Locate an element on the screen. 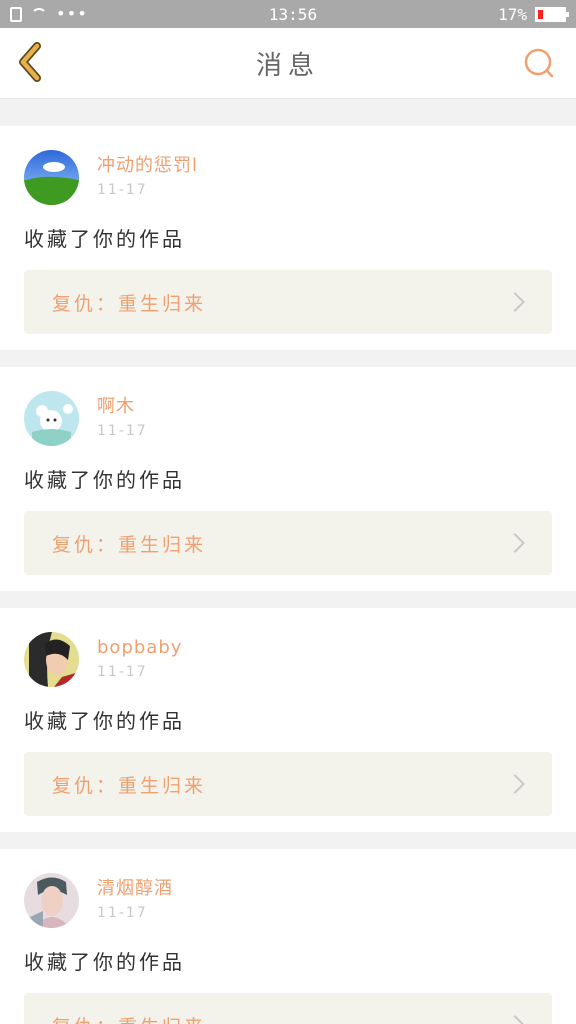  message-header: 冲动的惩罚l 11-17 is located at coordinates (288, 177).